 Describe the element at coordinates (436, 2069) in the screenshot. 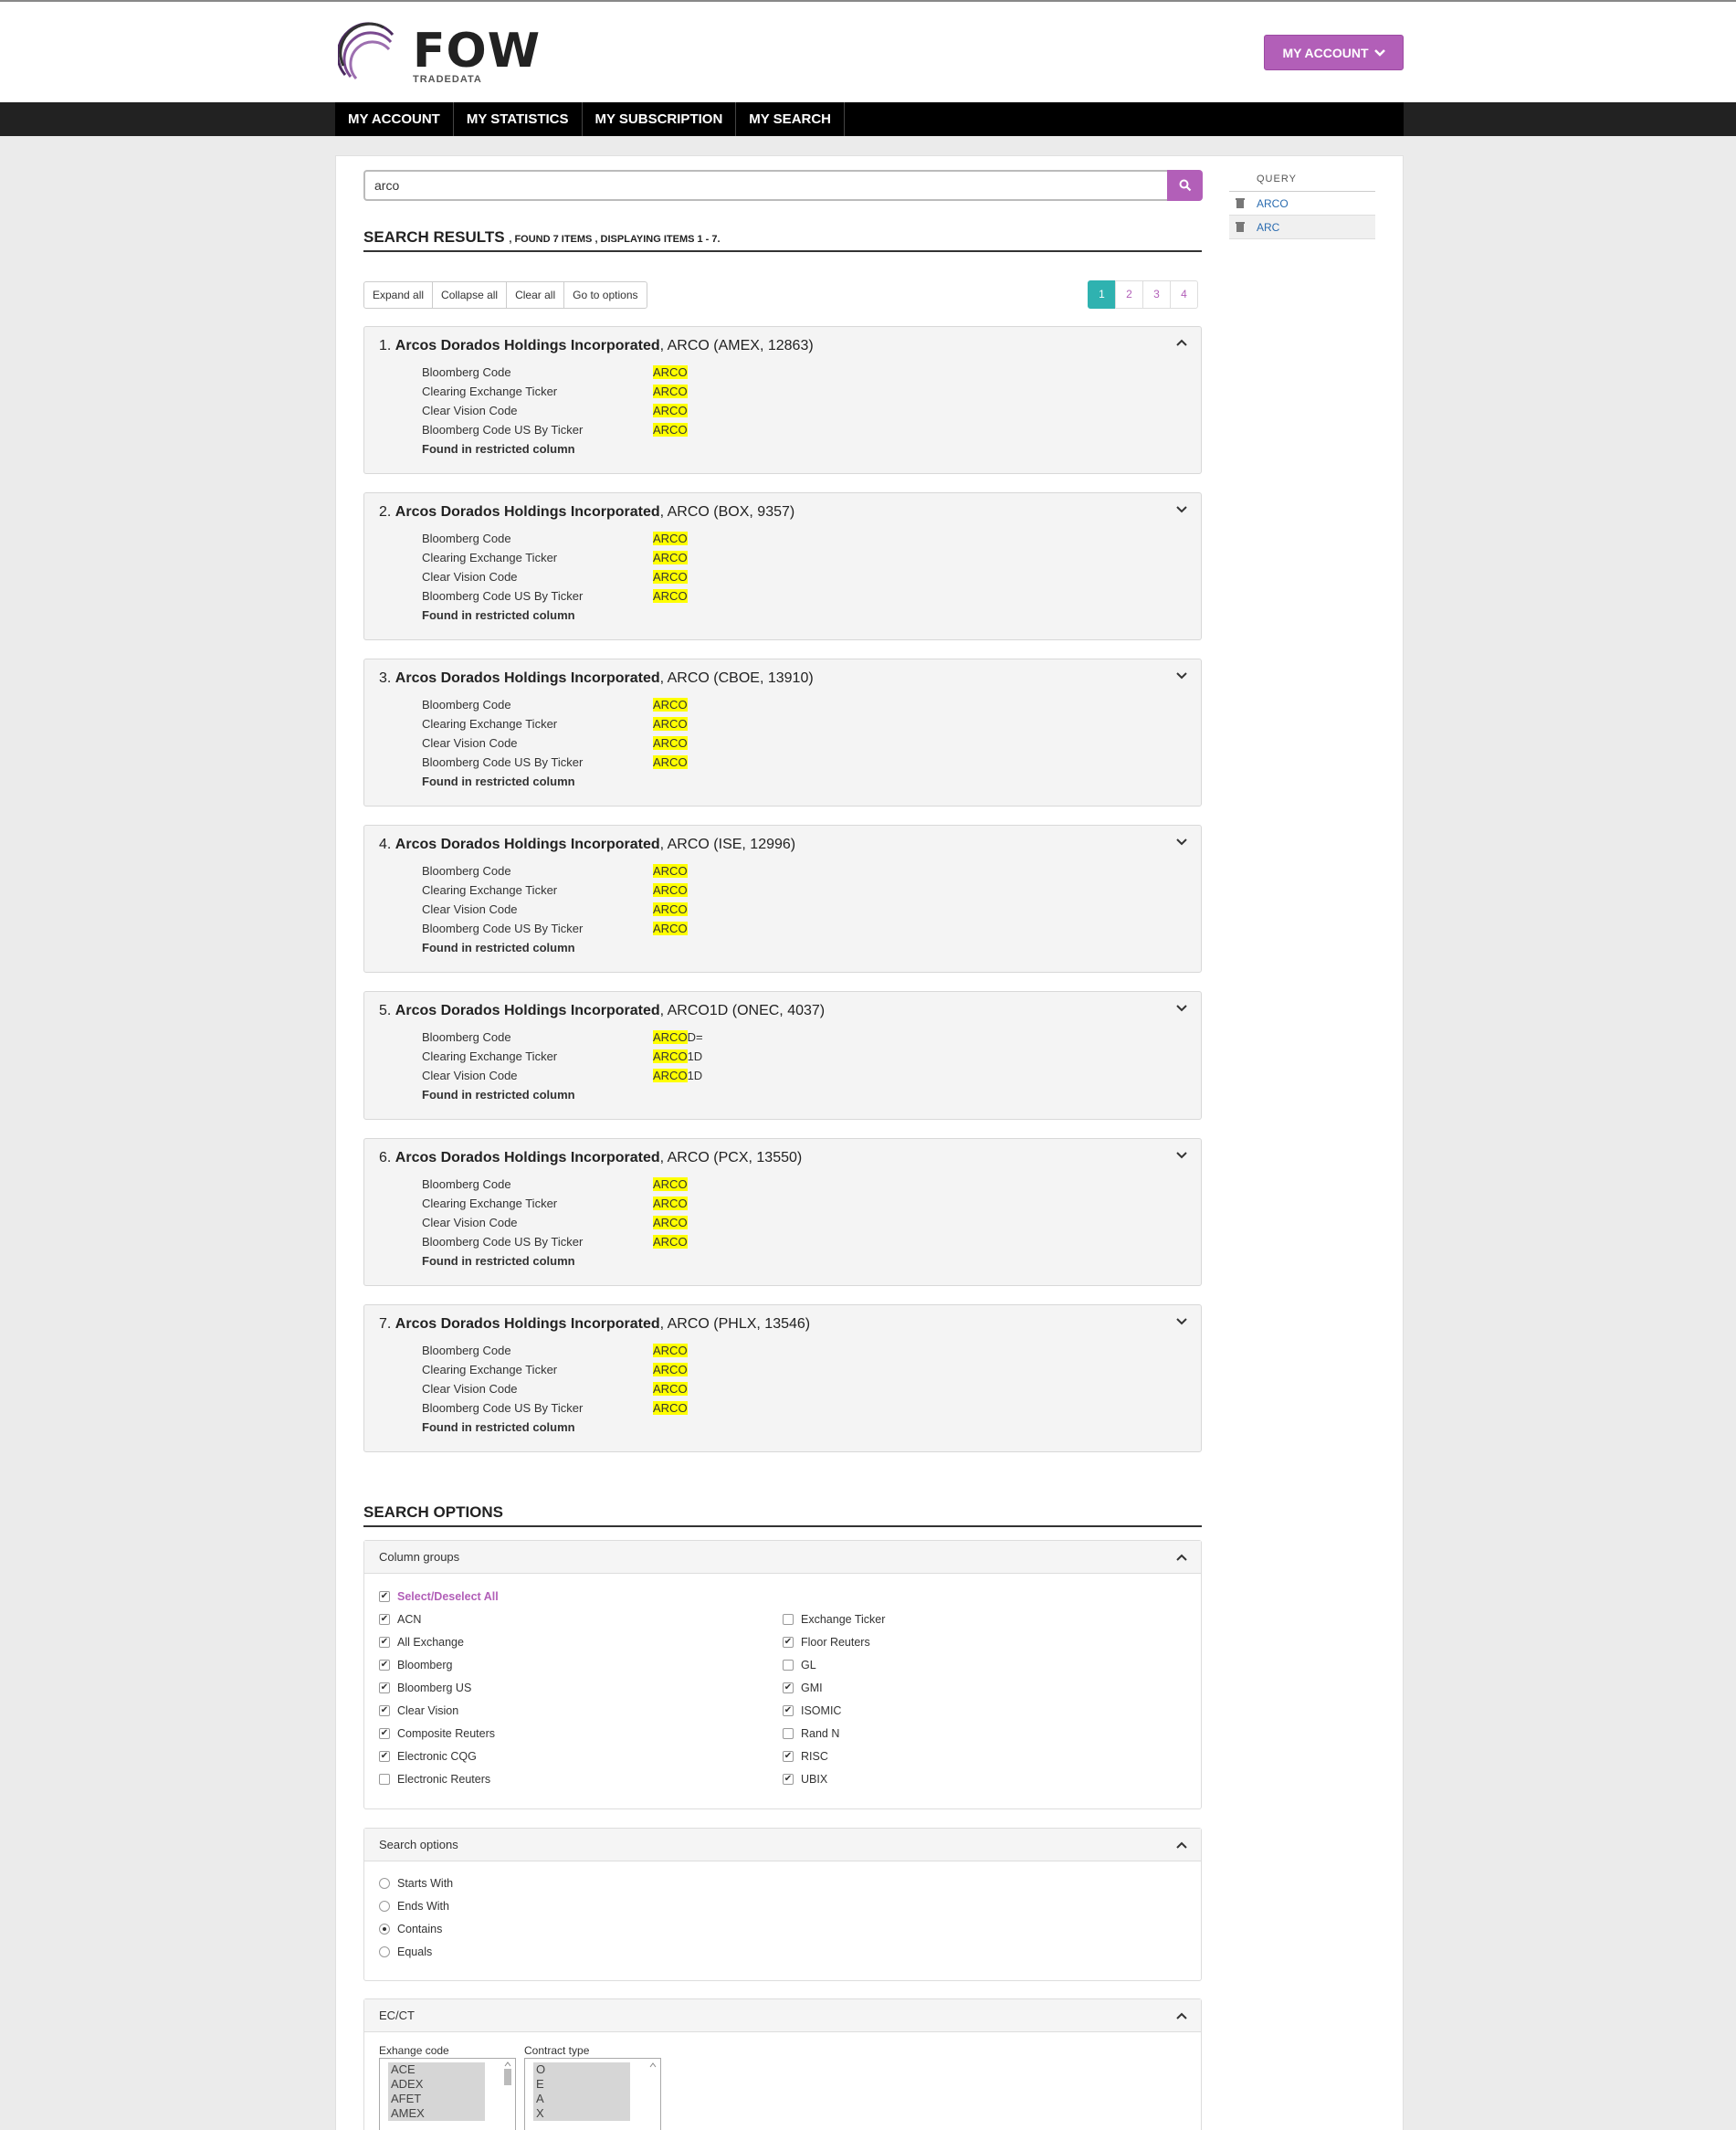

I see `exchange-option: ACE` at that location.